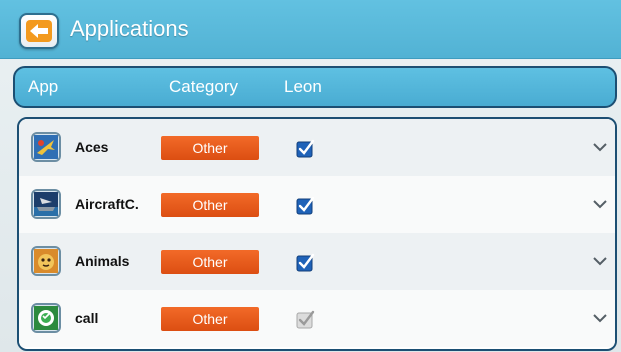 This screenshot has height=352, width=621. I want to click on app-name: call, so click(87, 318).